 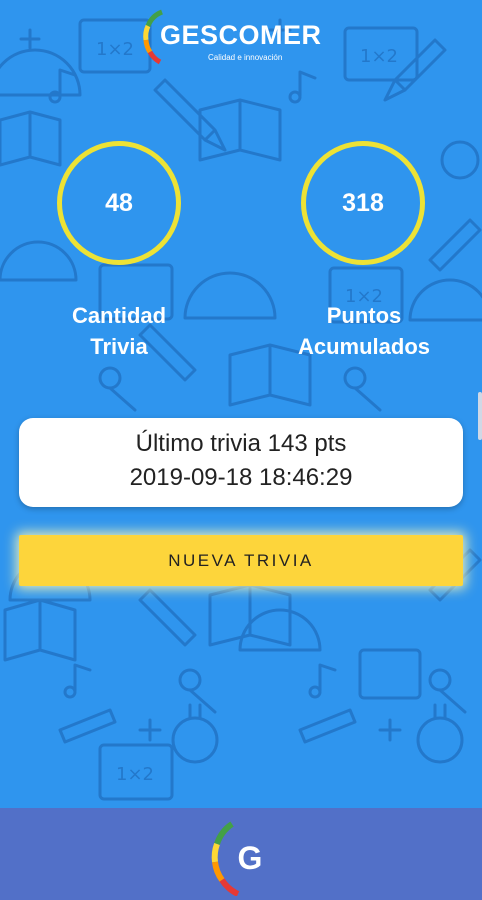 I want to click on last-trivia-datetime: 2019-09-18 18:46:29, so click(x=241, y=477).